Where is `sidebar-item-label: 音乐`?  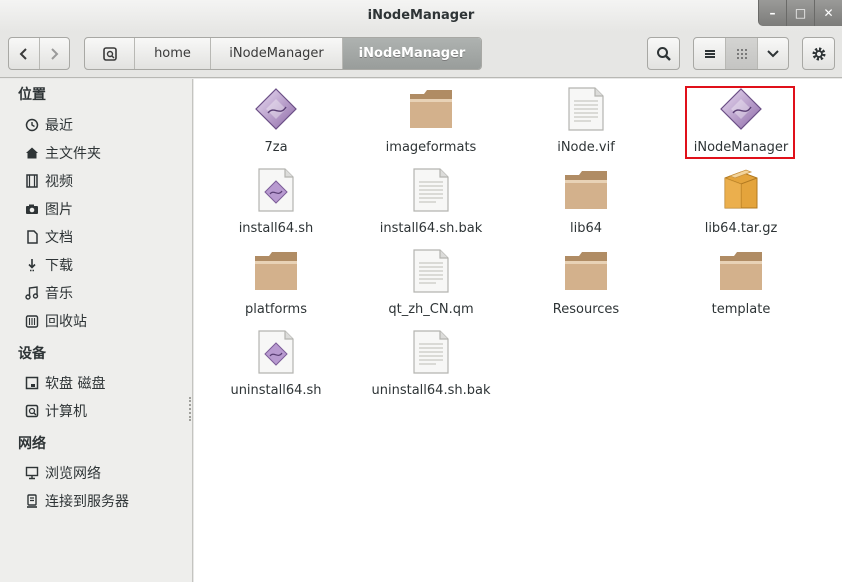
sidebar-item-label: 音乐 is located at coordinates (59, 294).